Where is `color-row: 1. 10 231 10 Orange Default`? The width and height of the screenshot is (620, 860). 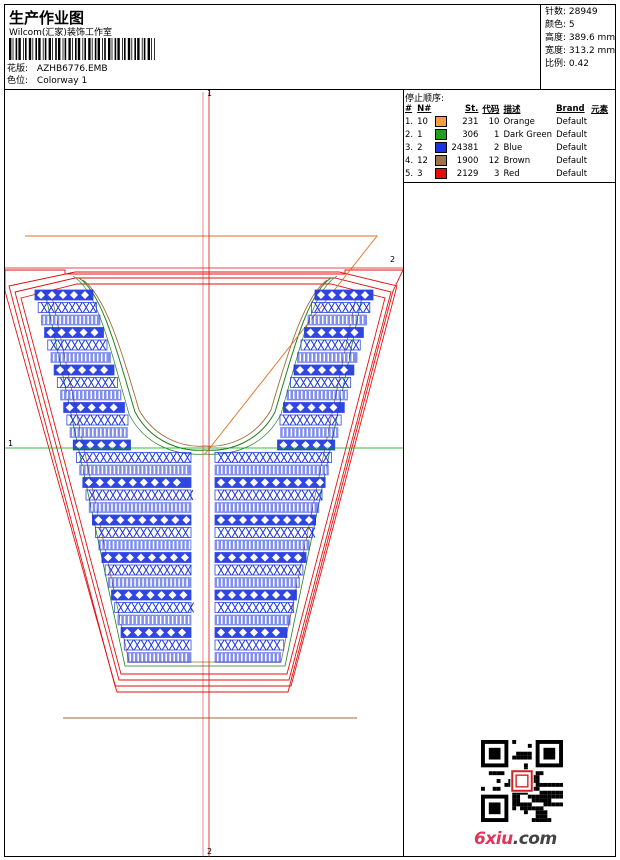
color-row: 1. 10 231 10 Orange Default is located at coordinates (506, 121).